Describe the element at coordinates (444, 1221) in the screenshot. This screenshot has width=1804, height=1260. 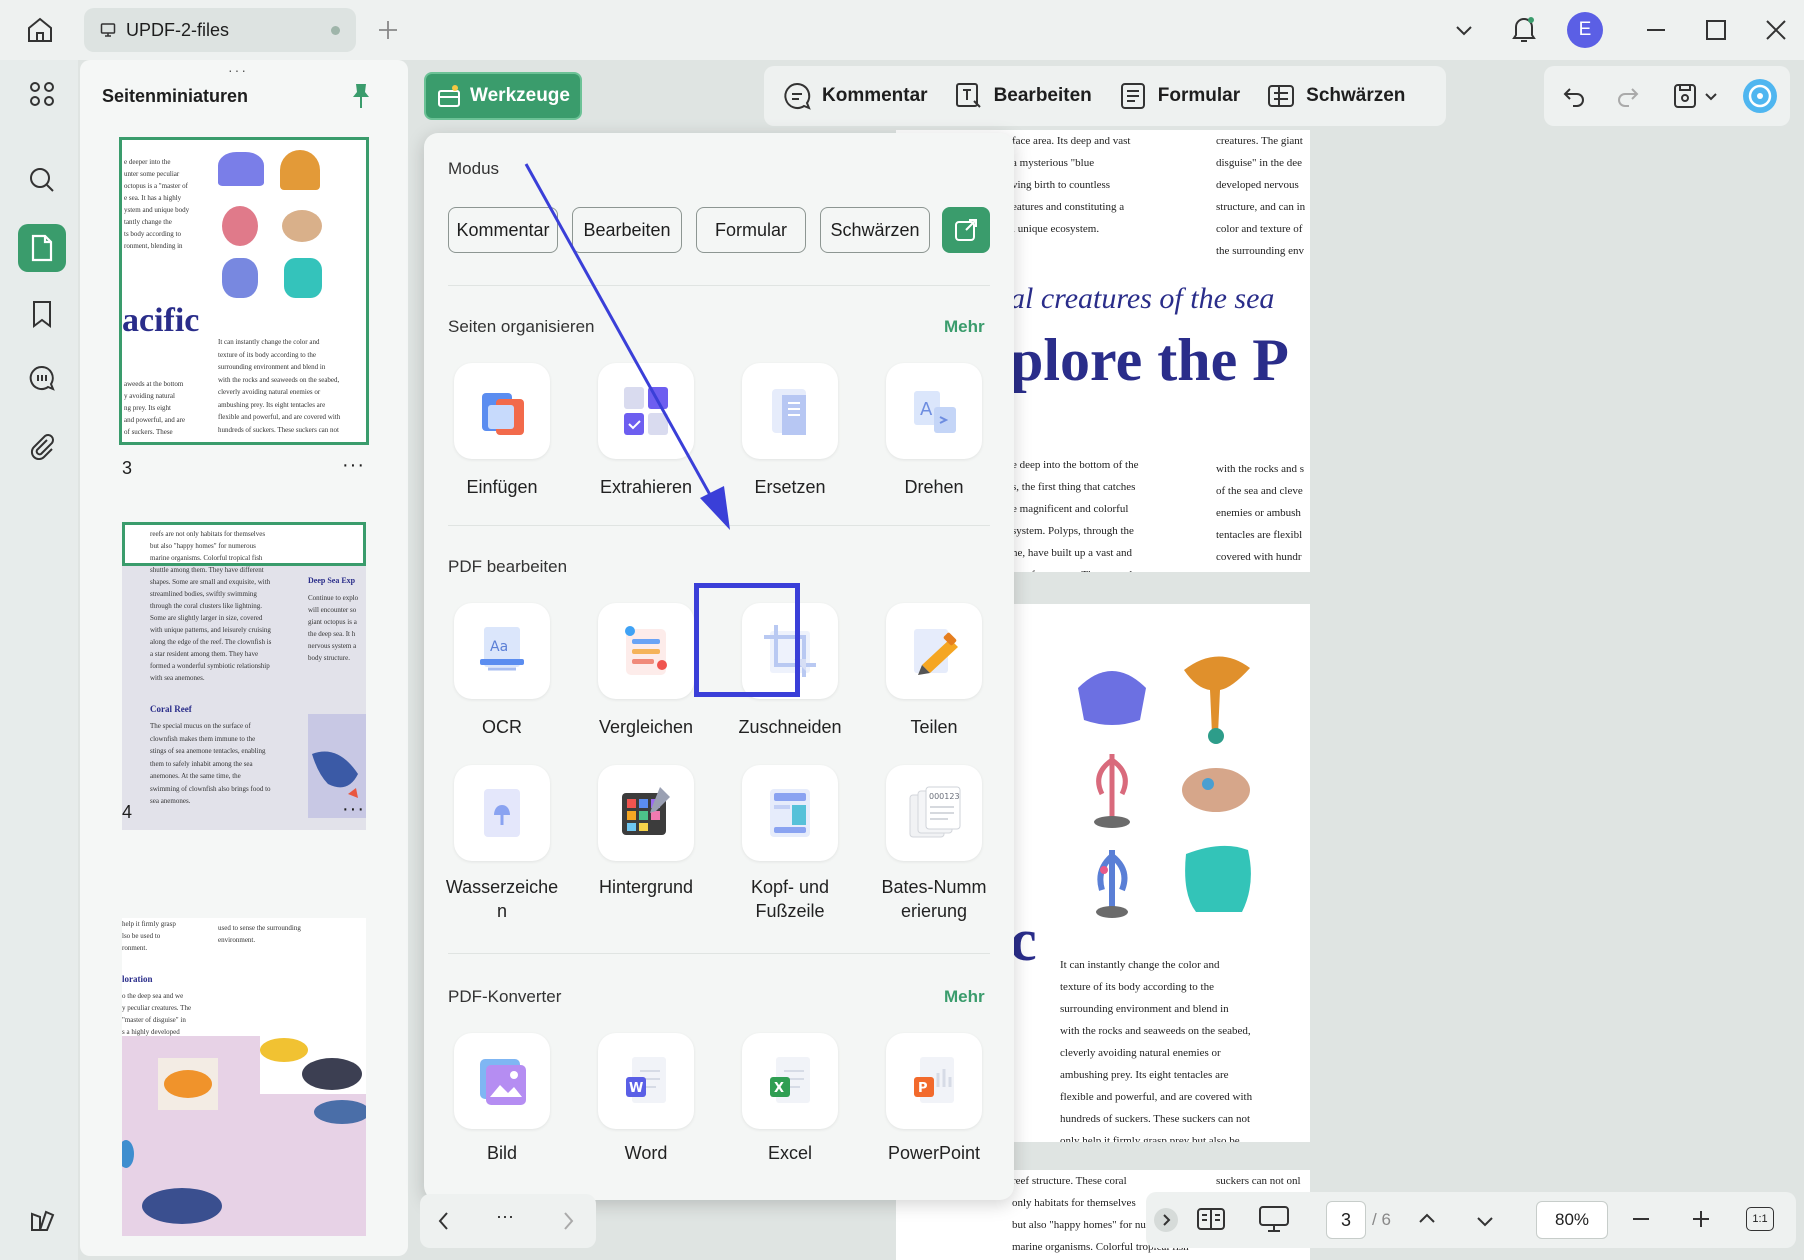
I see `chevron-left-icon` at that location.